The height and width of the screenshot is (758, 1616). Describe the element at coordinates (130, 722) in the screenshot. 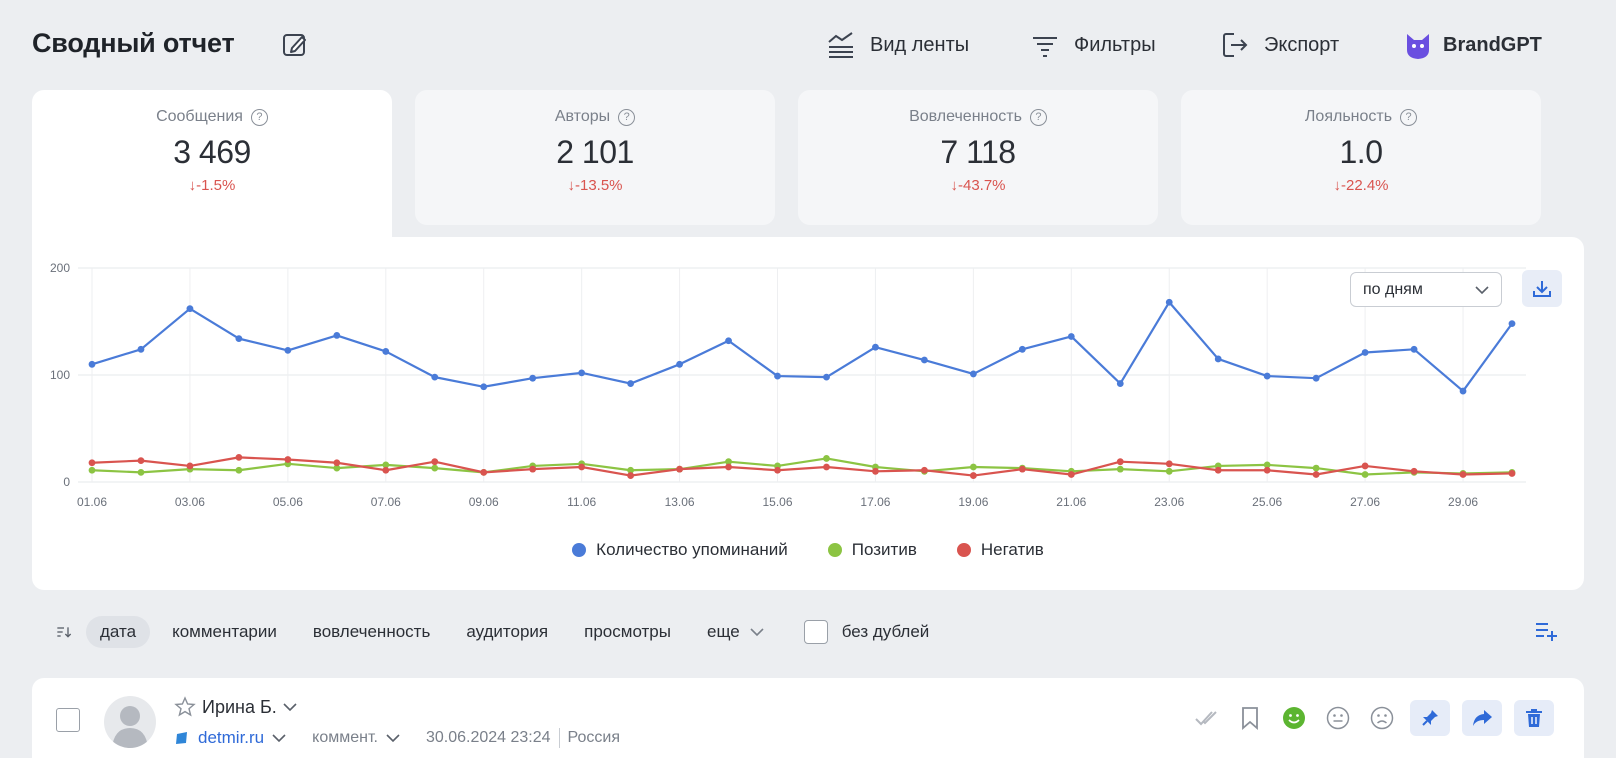

I see `avatar` at that location.